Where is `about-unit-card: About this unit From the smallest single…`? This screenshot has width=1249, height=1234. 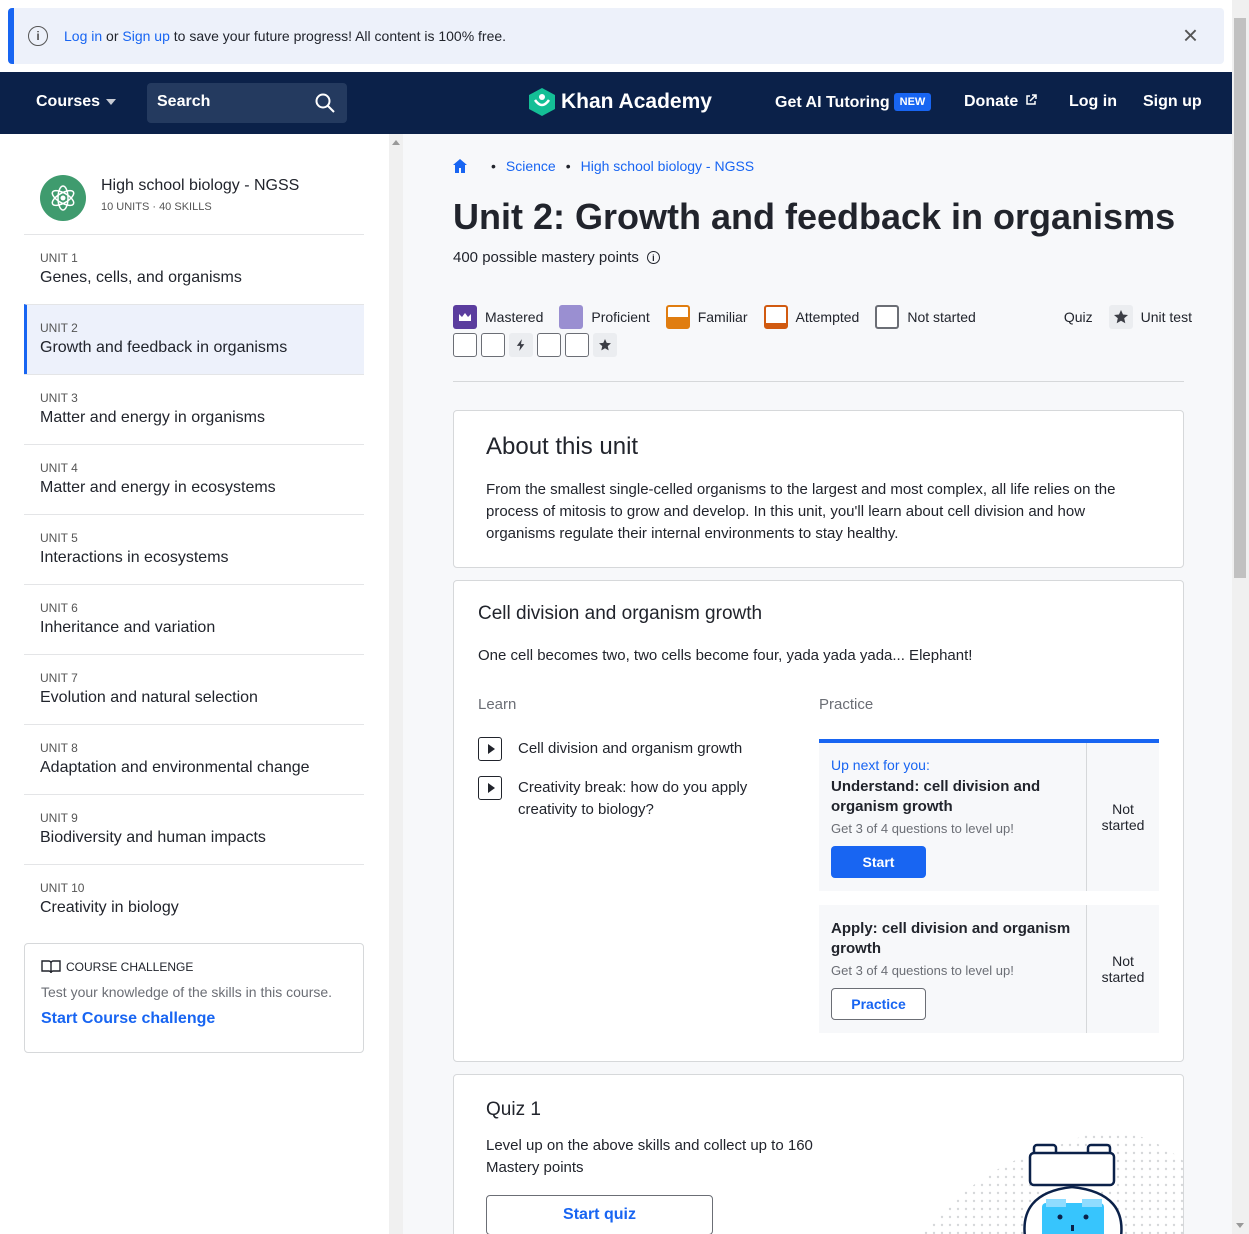
about-unit-card: About this unit From the smallest single… is located at coordinates (818, 489).